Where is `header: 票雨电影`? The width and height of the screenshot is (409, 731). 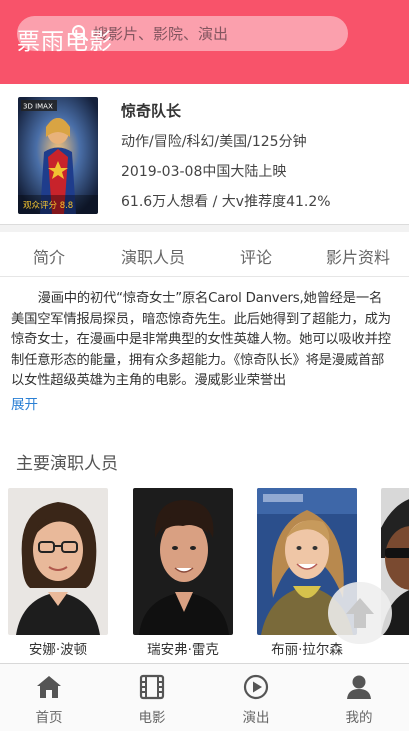 header: 票雨电影 is located at coordinates (204, 42).